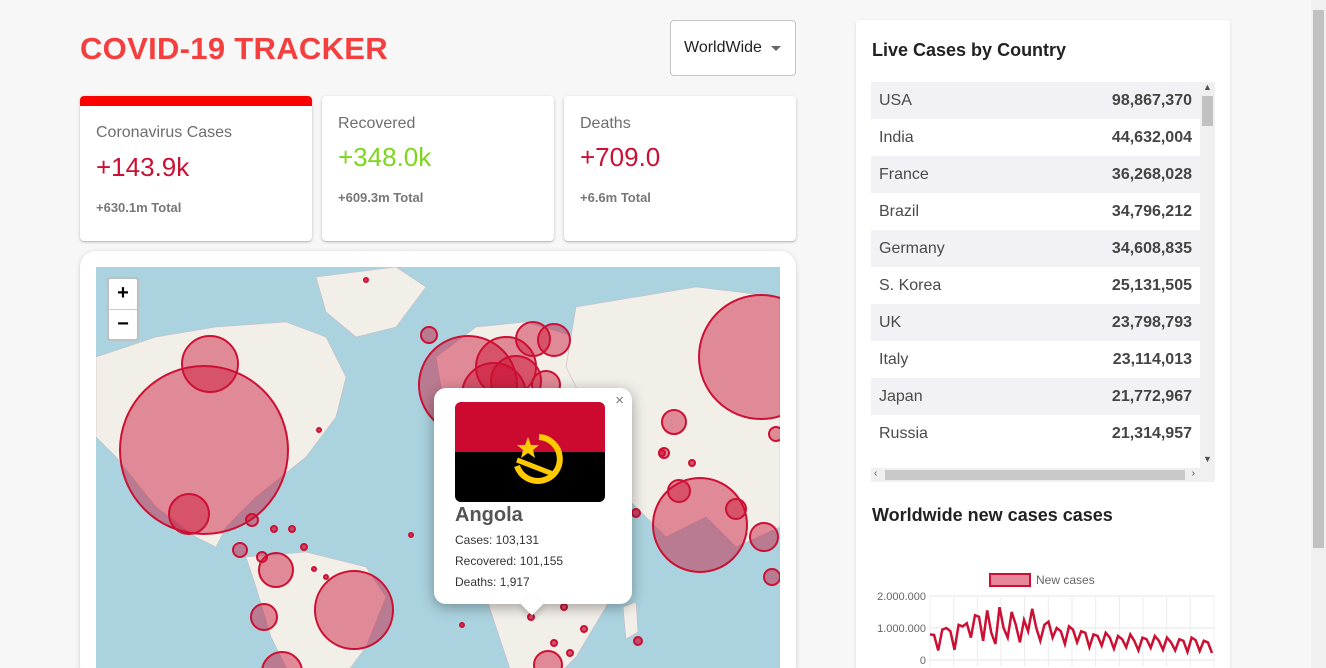 This screenshot has width=1326, height=668. Describe the element at coordinates (143, 167) in the screenshot. I see `cases-card-value: +143.9k` at that location.